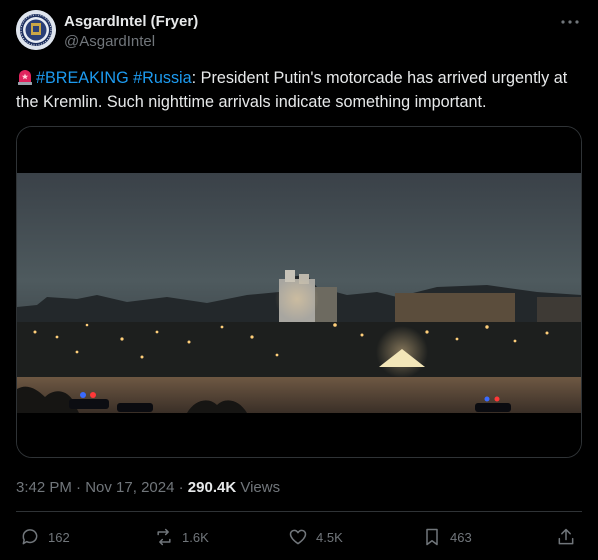  Describe the element at coordinates (59, 537) in the screenshot. I see `reply-count: 162` at that location.